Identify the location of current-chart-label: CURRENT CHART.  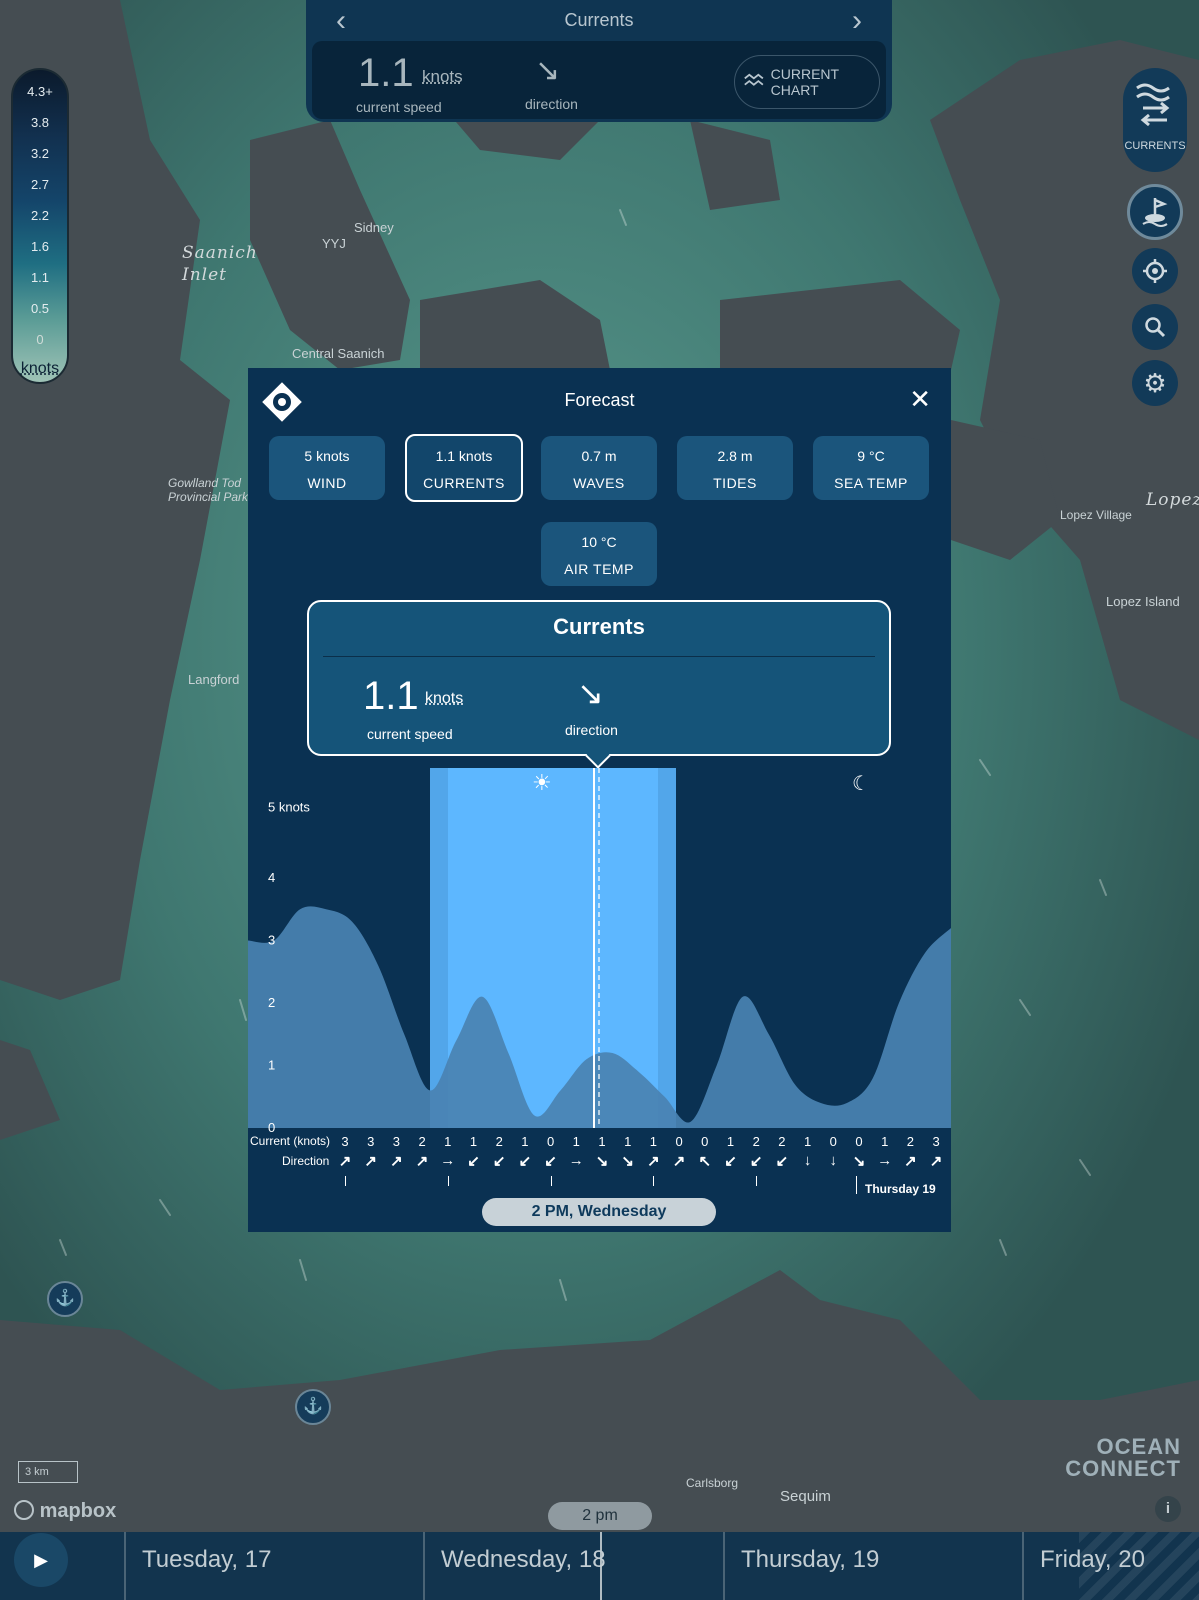
(804, 82).